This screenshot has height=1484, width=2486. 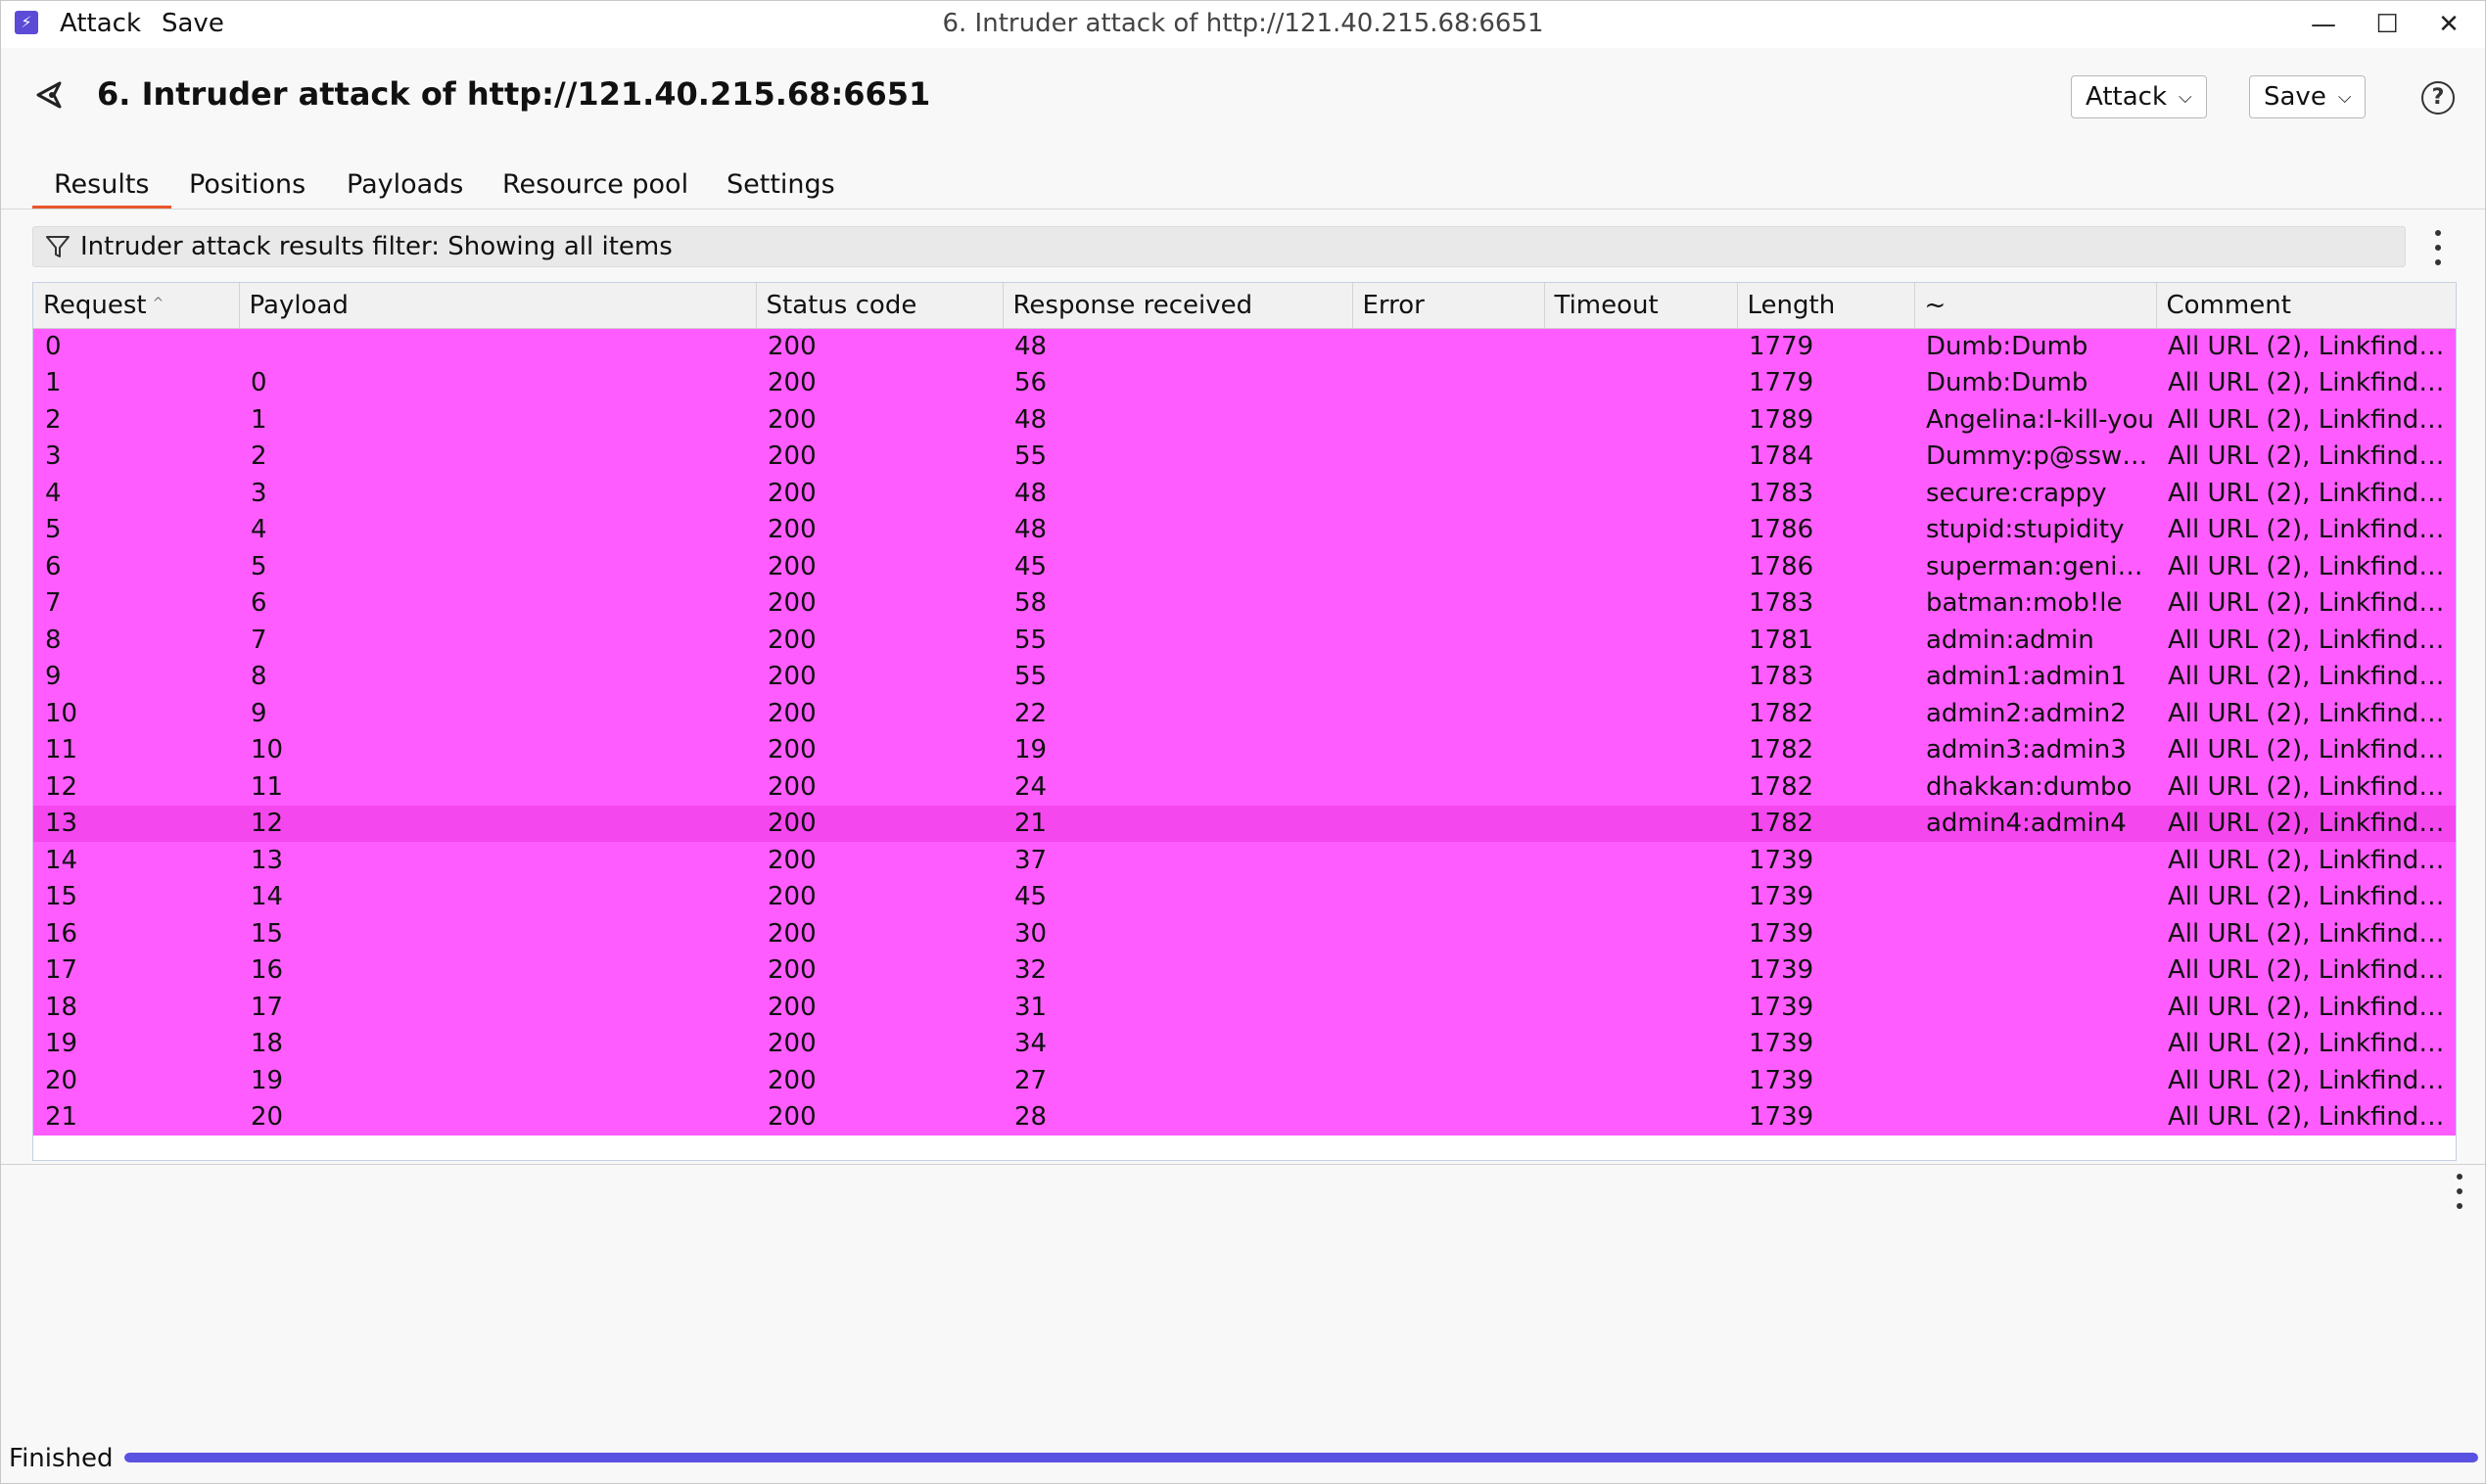 I want to click on cell-request: 11, so click(x=136, y=749).